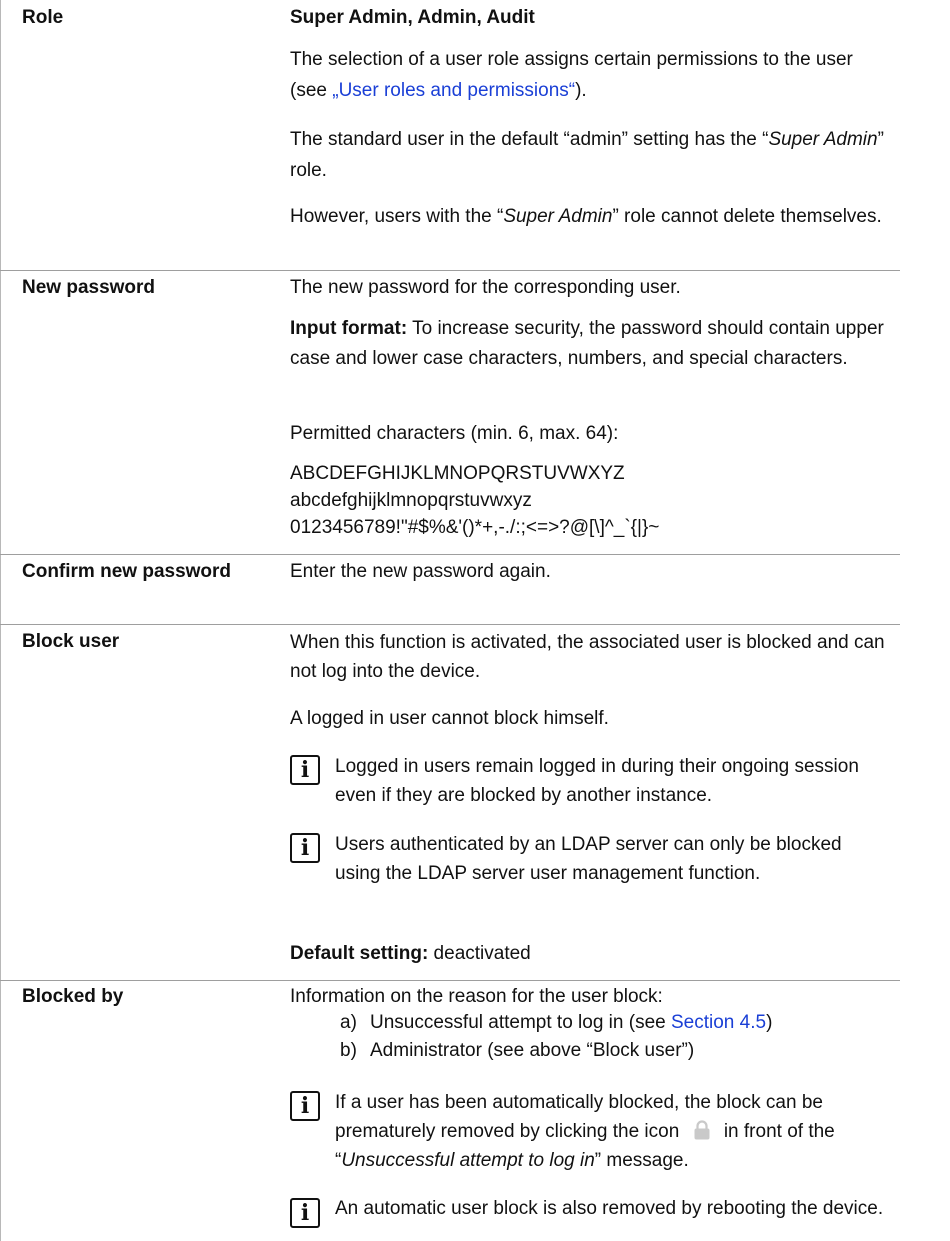 Image resolution: width=950 pixels, height=1241 pixels. I want to click on default-setting-value: deactivated, so click(479, 953).